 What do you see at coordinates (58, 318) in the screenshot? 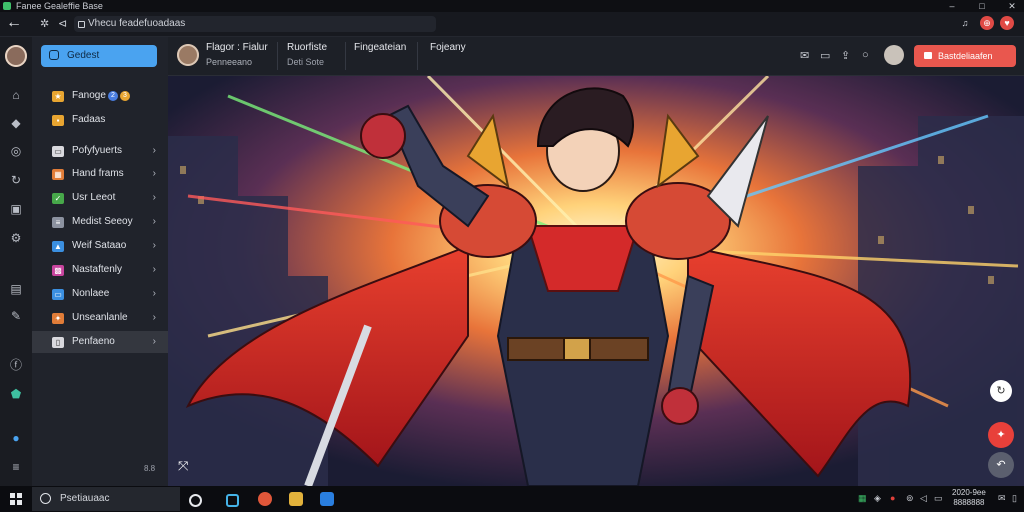
I see `bolt-icon: ✦` at bounding box center [58, 318].